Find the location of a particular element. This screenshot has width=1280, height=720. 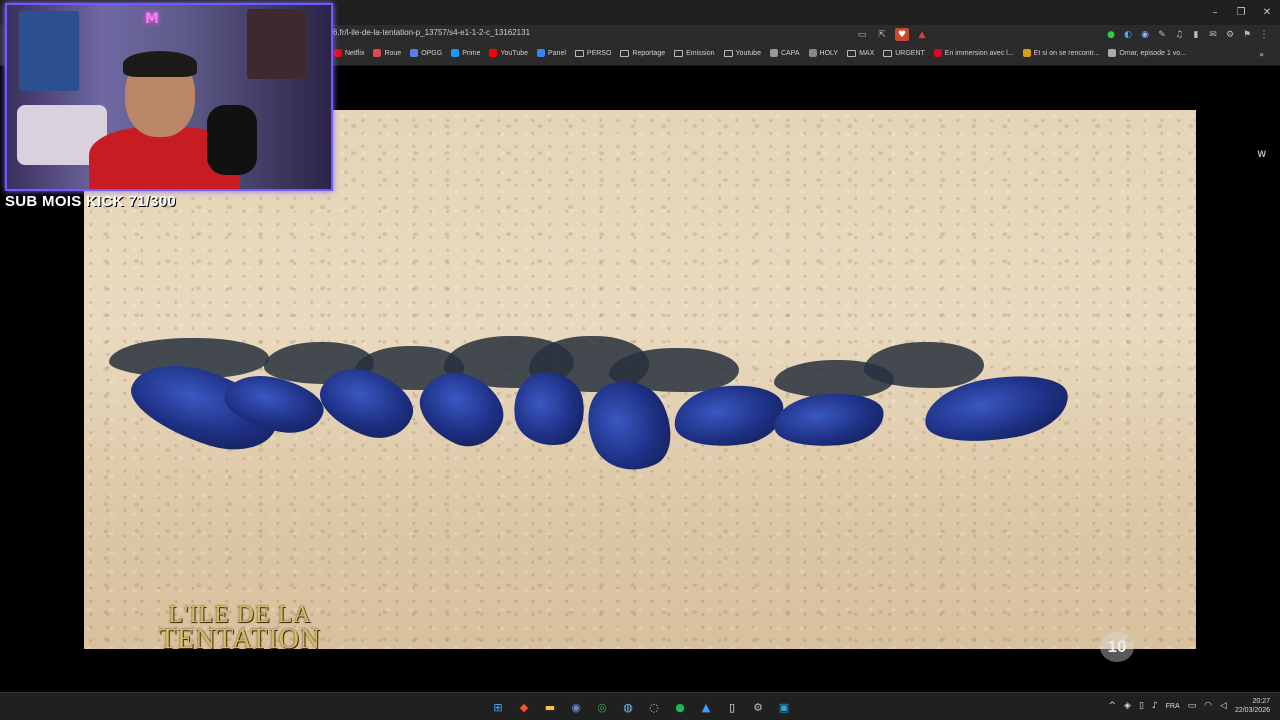

bookmark-item: Panel is located at coordinates (551, 53).